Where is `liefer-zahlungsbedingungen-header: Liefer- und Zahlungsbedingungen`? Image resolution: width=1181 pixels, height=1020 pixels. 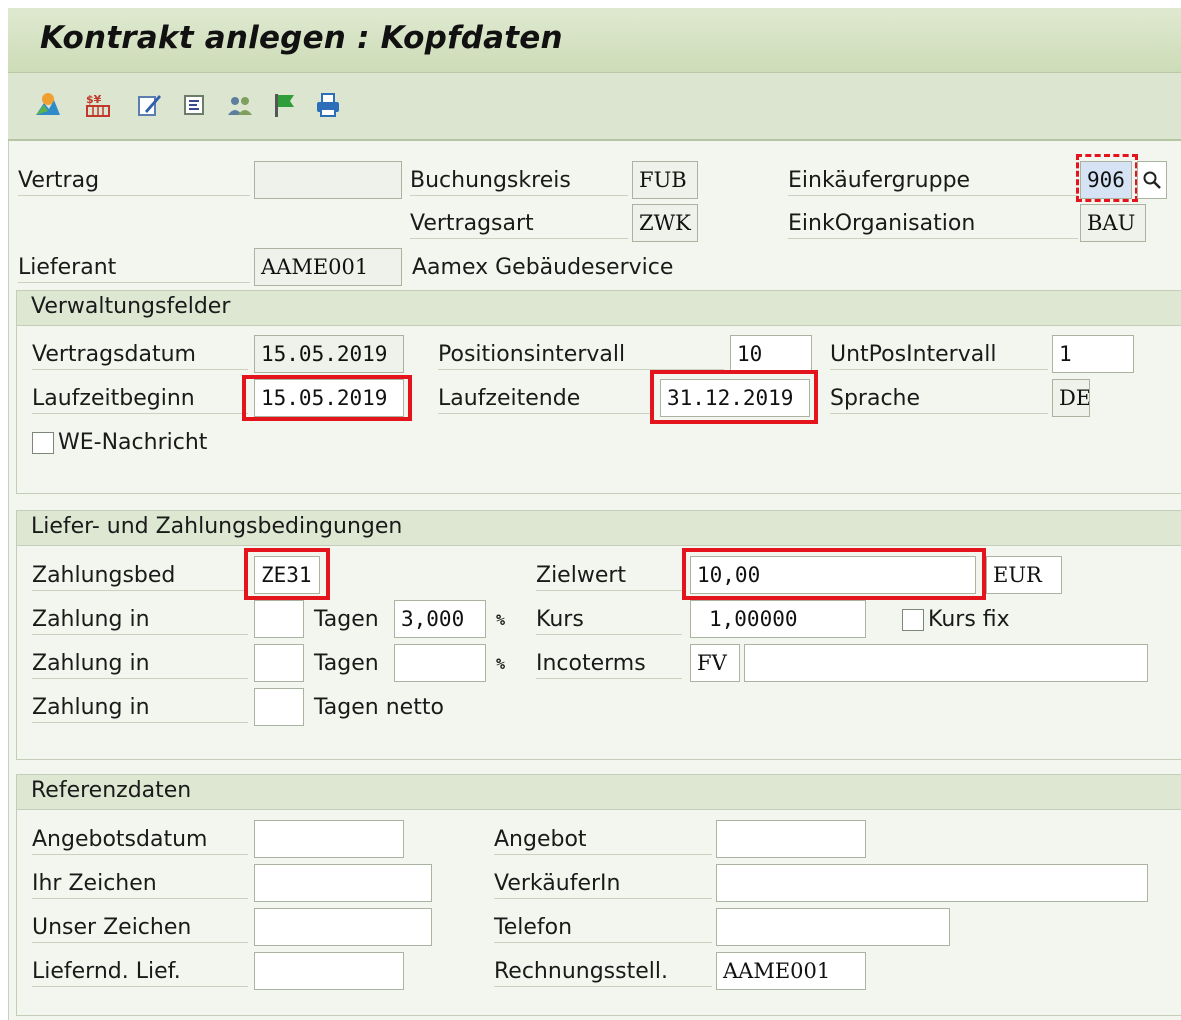
liefer-zahlungsbedingungen-header: Liefer- und Zahlungsbedingungen is located at coordinates (599, 528).